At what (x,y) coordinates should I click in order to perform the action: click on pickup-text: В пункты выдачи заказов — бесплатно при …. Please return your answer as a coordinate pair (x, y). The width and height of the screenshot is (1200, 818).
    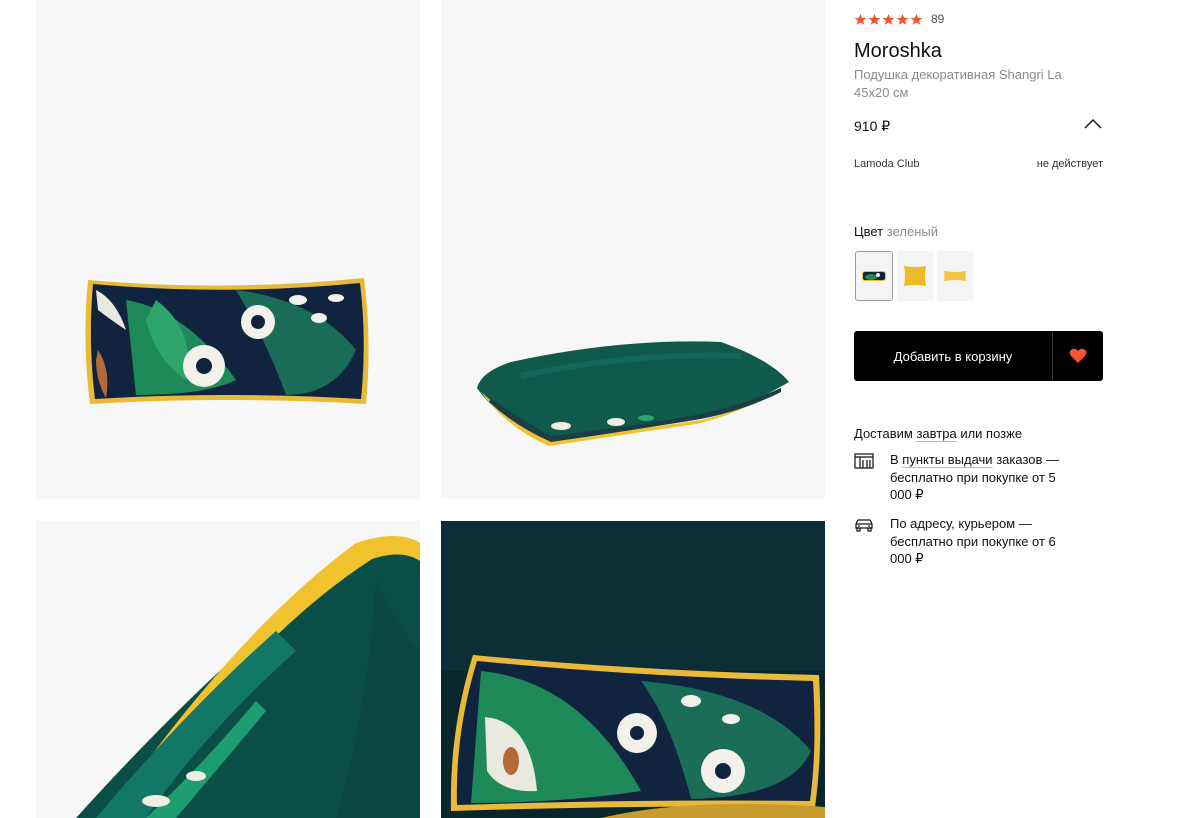
    Looking at the image, I should click on (985, 477).